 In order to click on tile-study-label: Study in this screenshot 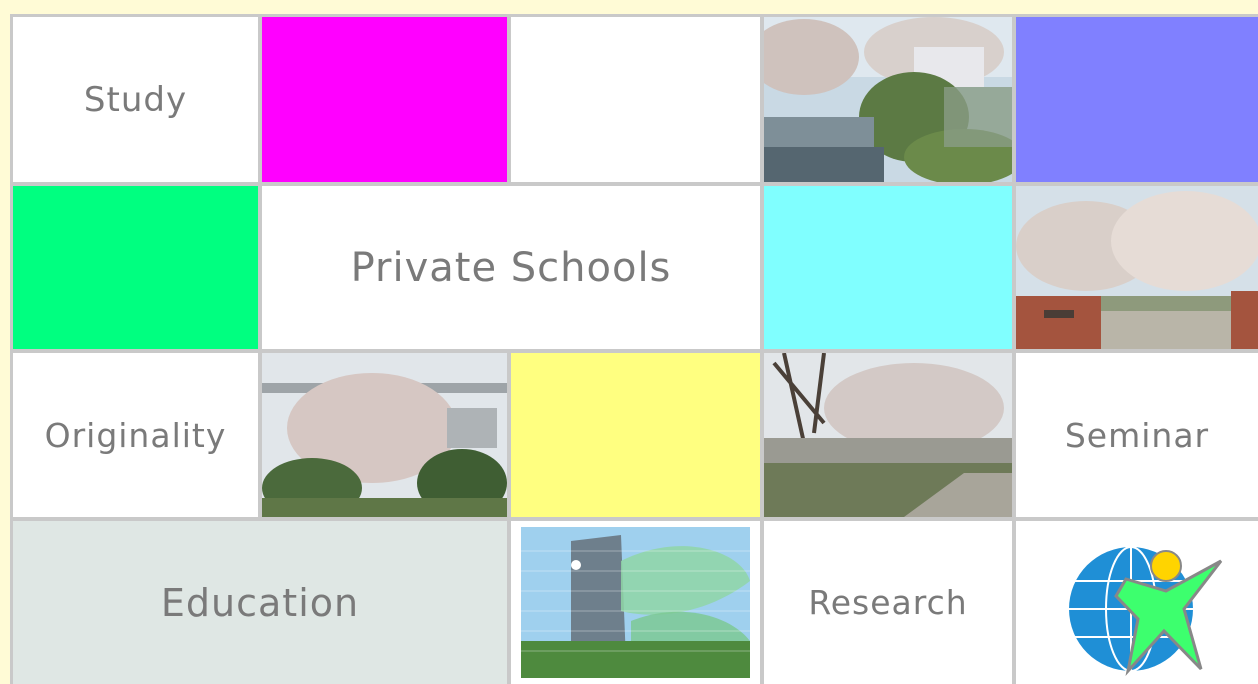, I will do `click(135, 99)`.